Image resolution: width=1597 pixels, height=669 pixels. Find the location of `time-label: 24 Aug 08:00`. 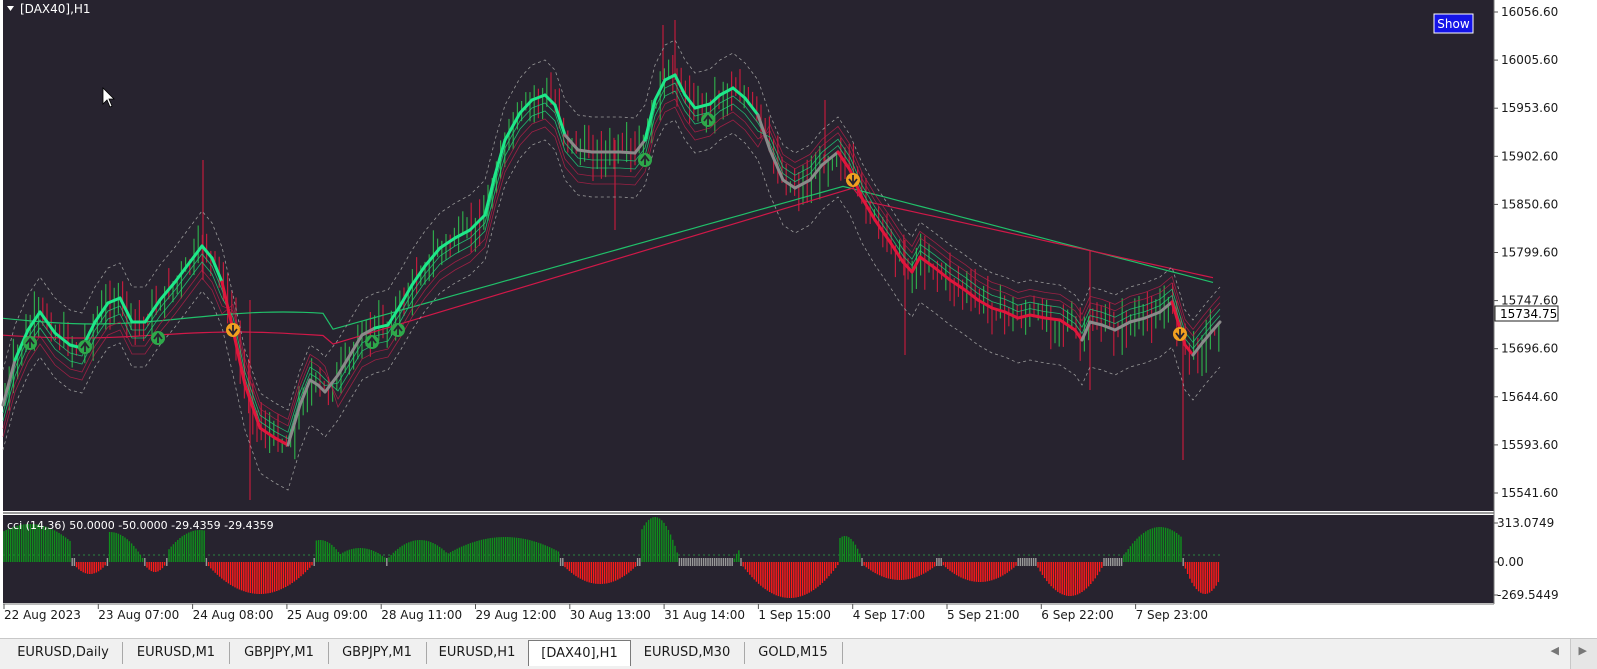

time-label: 24 Aug 08:00 is located at coordinates (233, 615).